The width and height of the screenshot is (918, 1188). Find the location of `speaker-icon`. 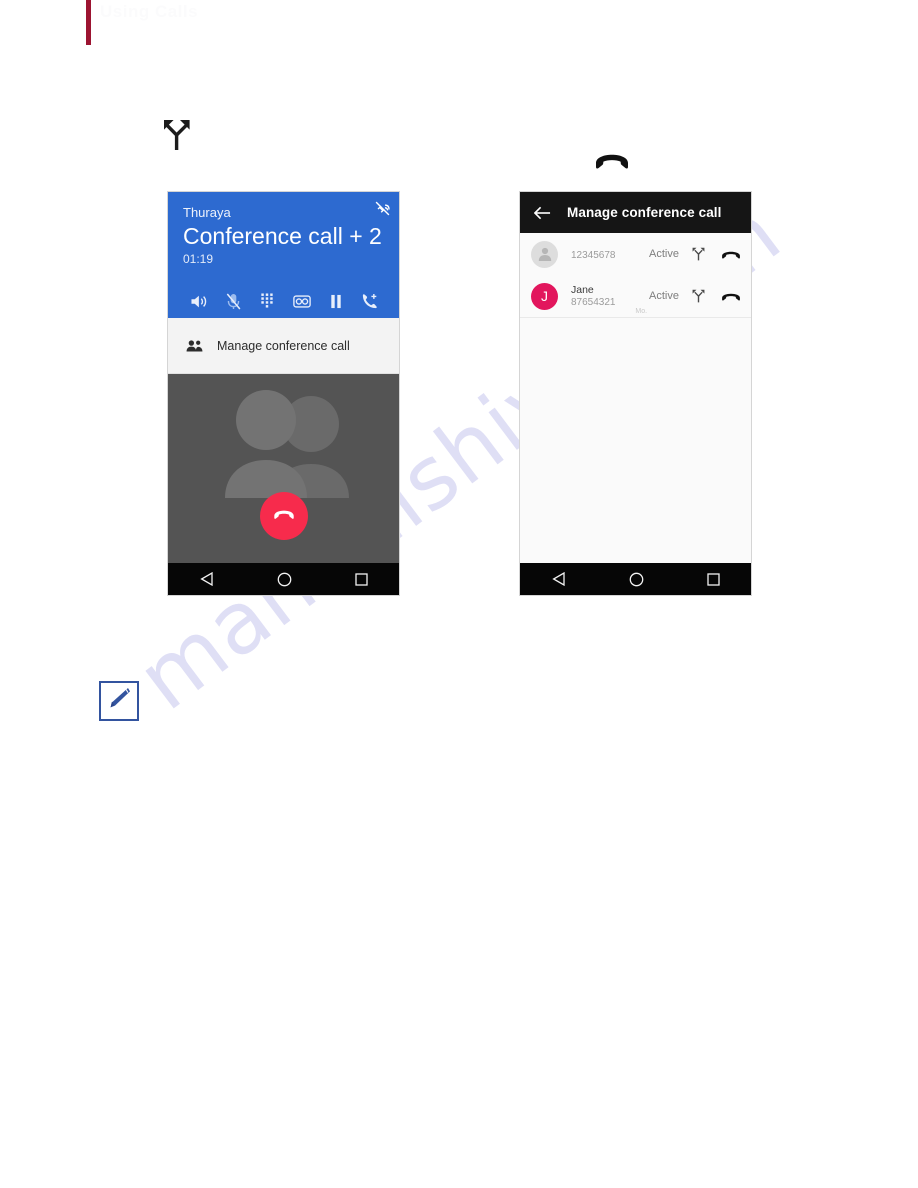

speaker-icon is located at coordinates (198, 301).